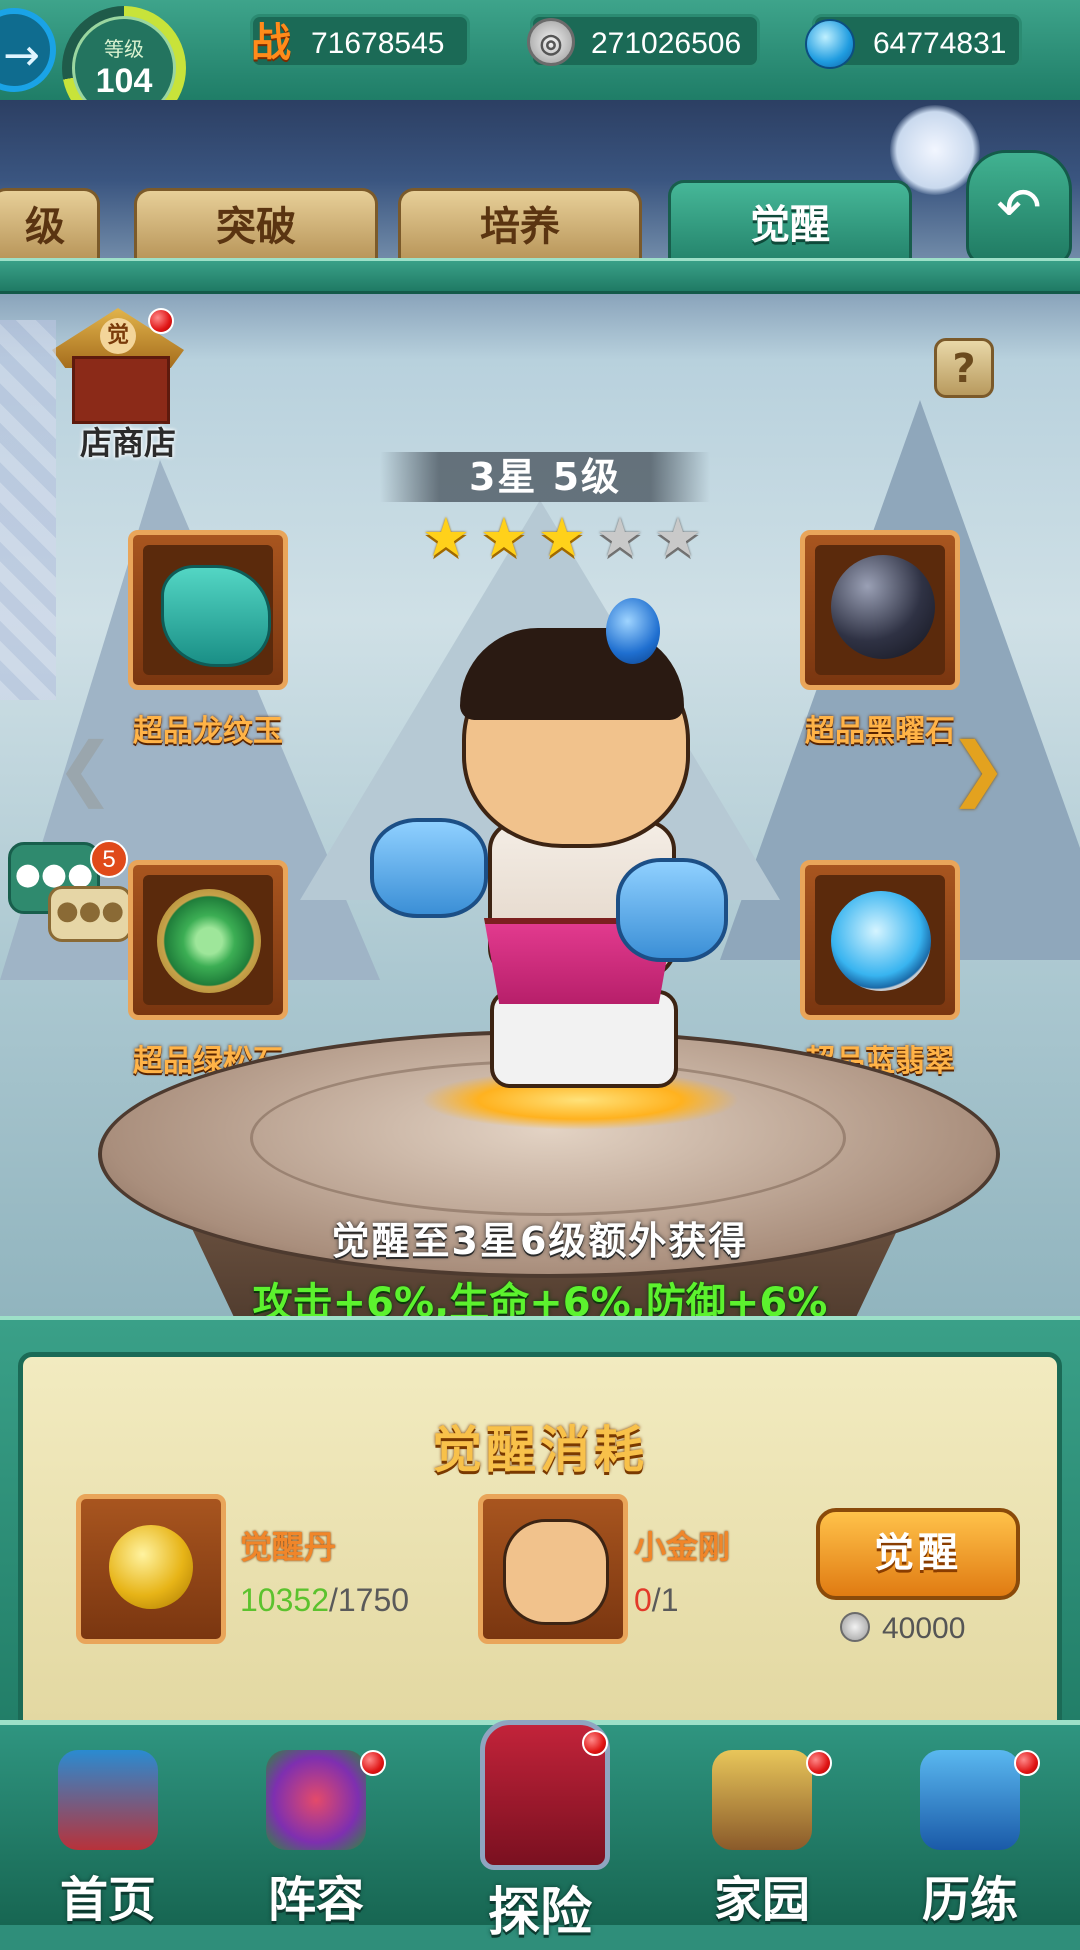 This screenshot has height=1950, width=1080. Describe the element at coordinates (855, 1627) in the screenshot. I see `coin-icon` at that location.